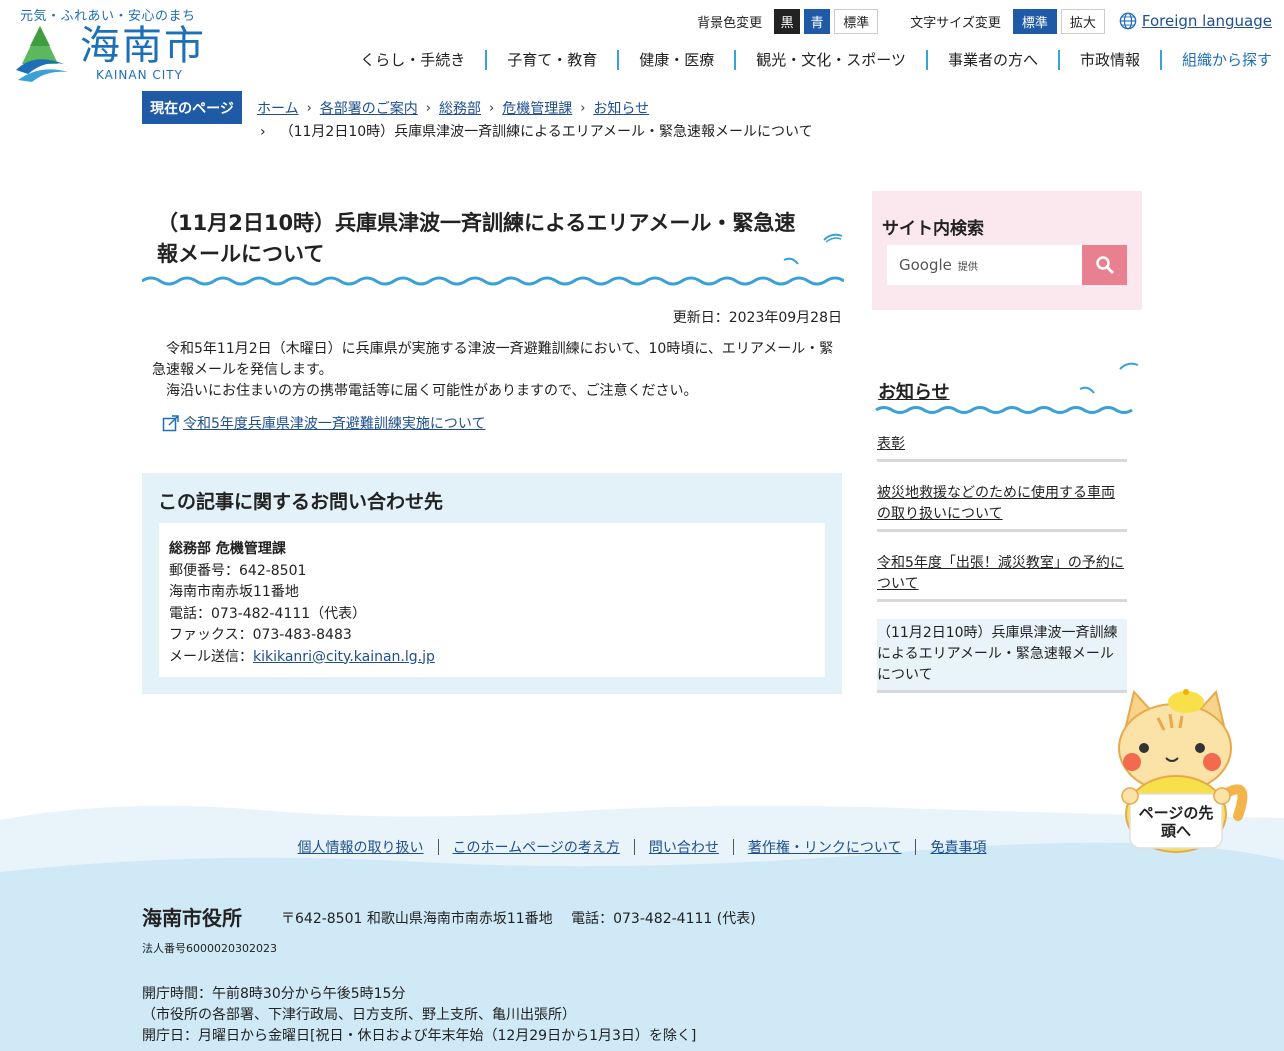 This screenshot has height=1051, width=1284. I want to click on footer-link-copyright: 著作権・リンクについて, so click(825, 847).